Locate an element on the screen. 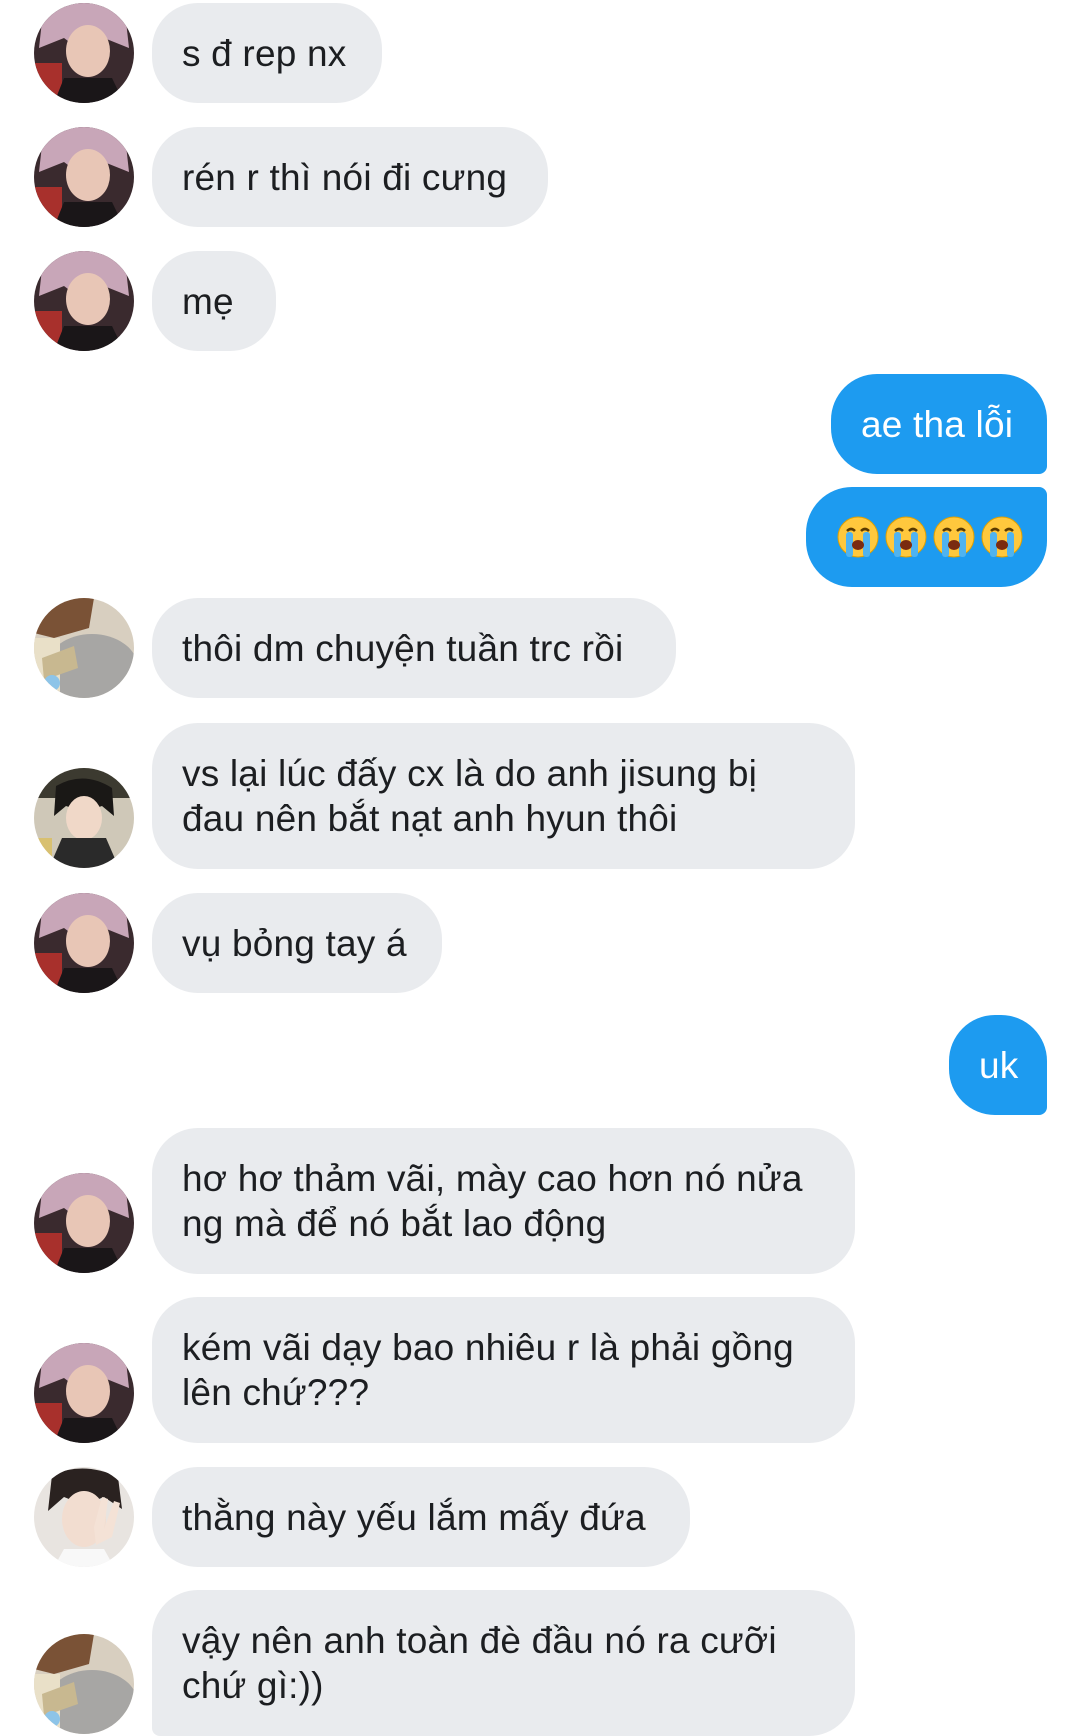  avatar-peace-sign is located at coordinates (84, 1517).